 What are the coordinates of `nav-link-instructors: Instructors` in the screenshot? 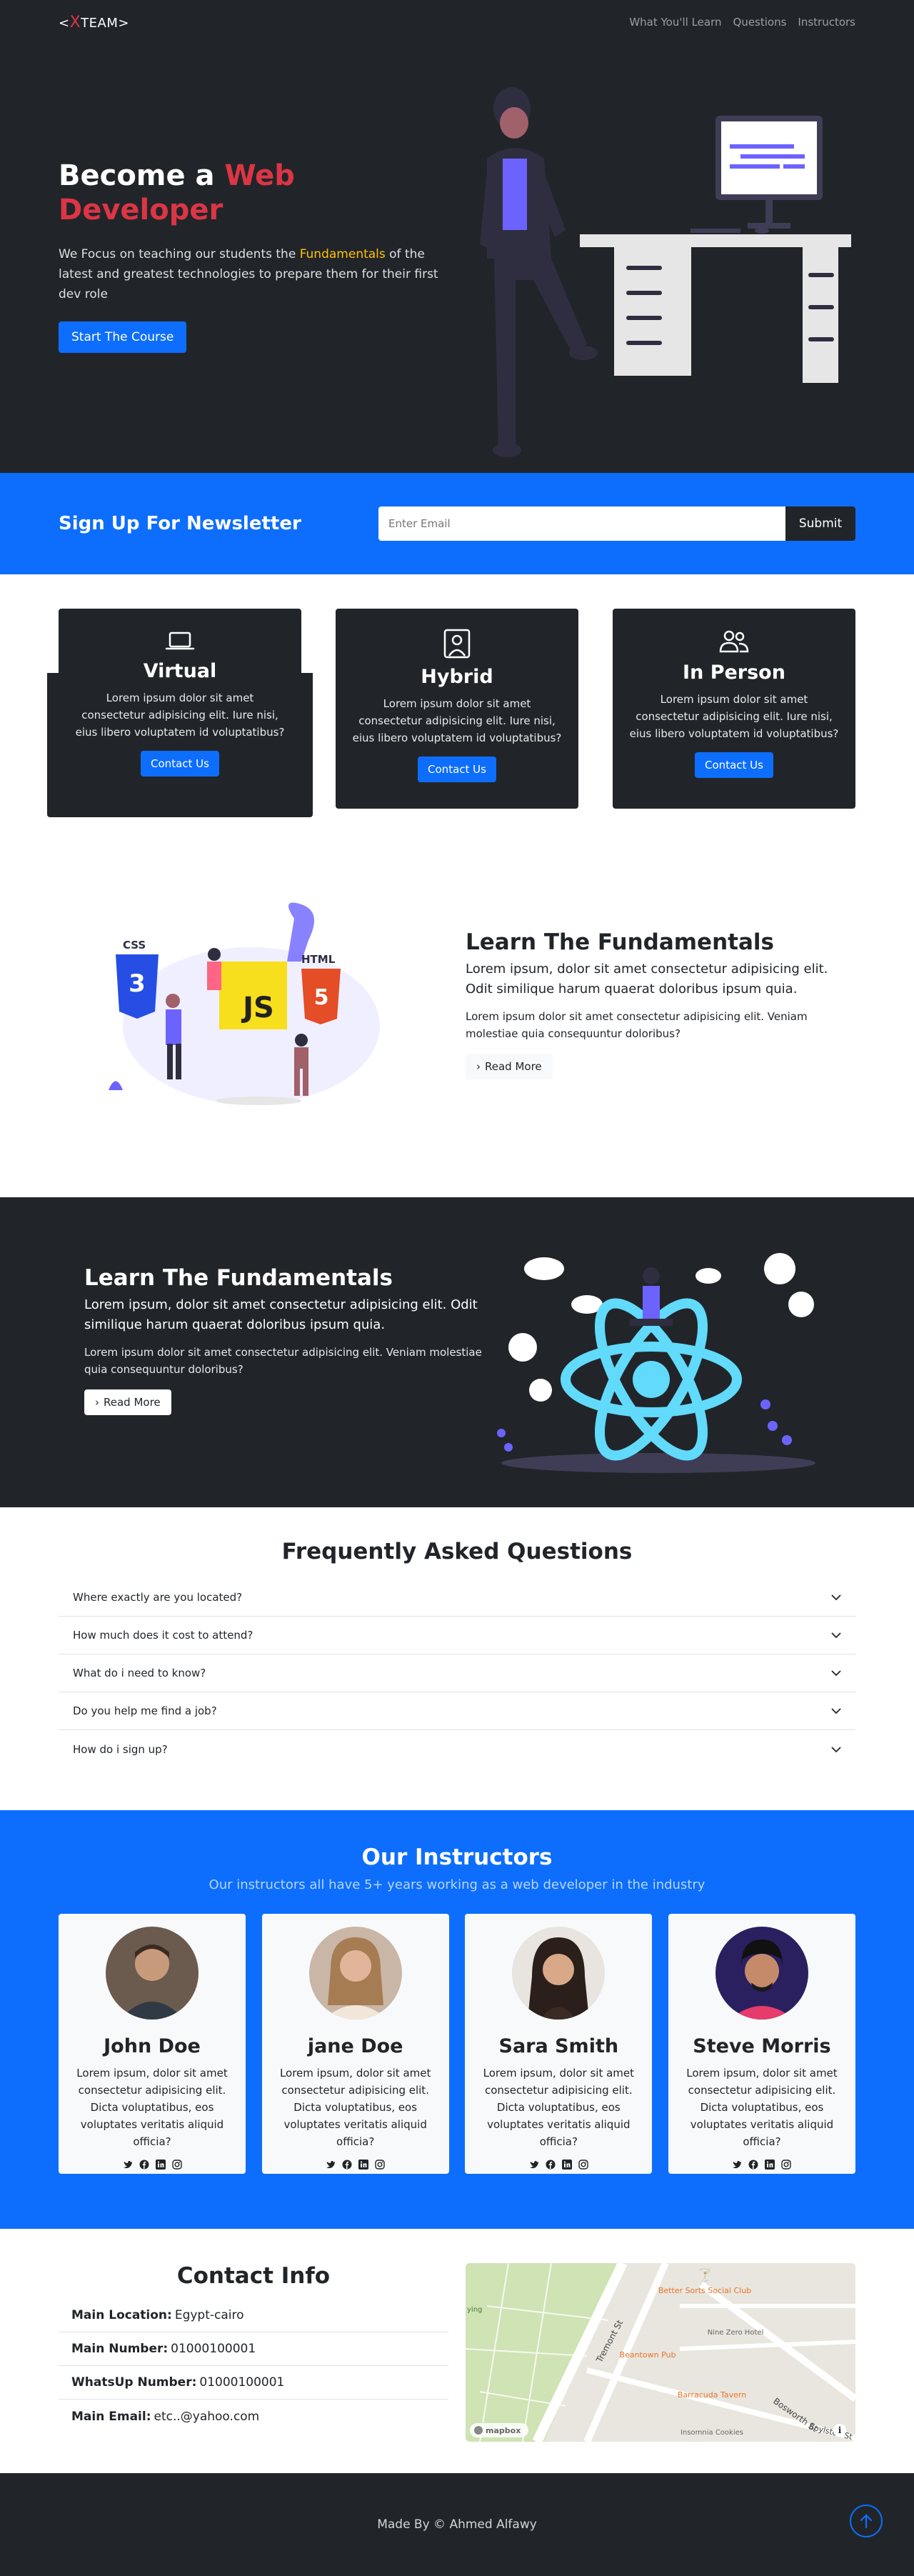 It's located at (826, 23).